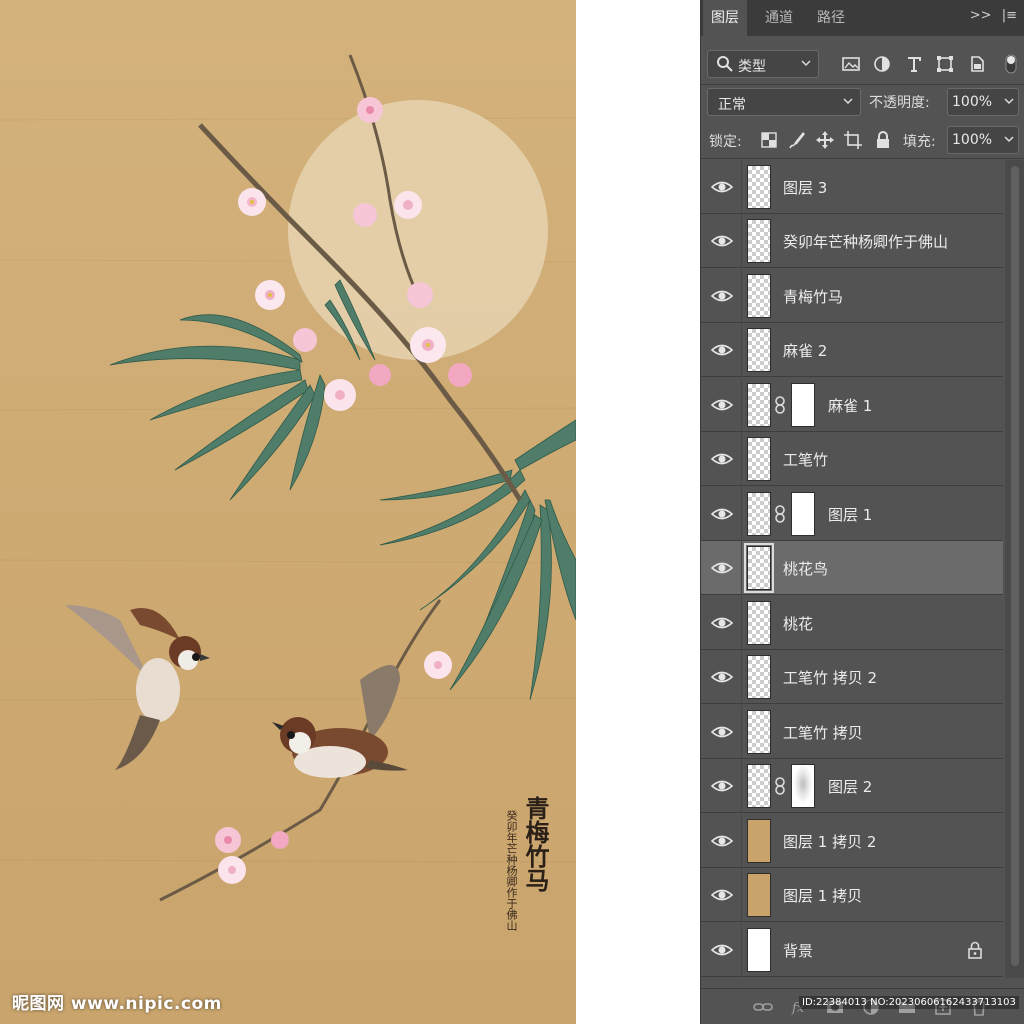 Image resolution: width=1024 pixels, height=1024 pixels. Describe the element at coordinates (823, 732) in the screenshot. I see `layer-name: 工笔竹 拷贝` at that location.